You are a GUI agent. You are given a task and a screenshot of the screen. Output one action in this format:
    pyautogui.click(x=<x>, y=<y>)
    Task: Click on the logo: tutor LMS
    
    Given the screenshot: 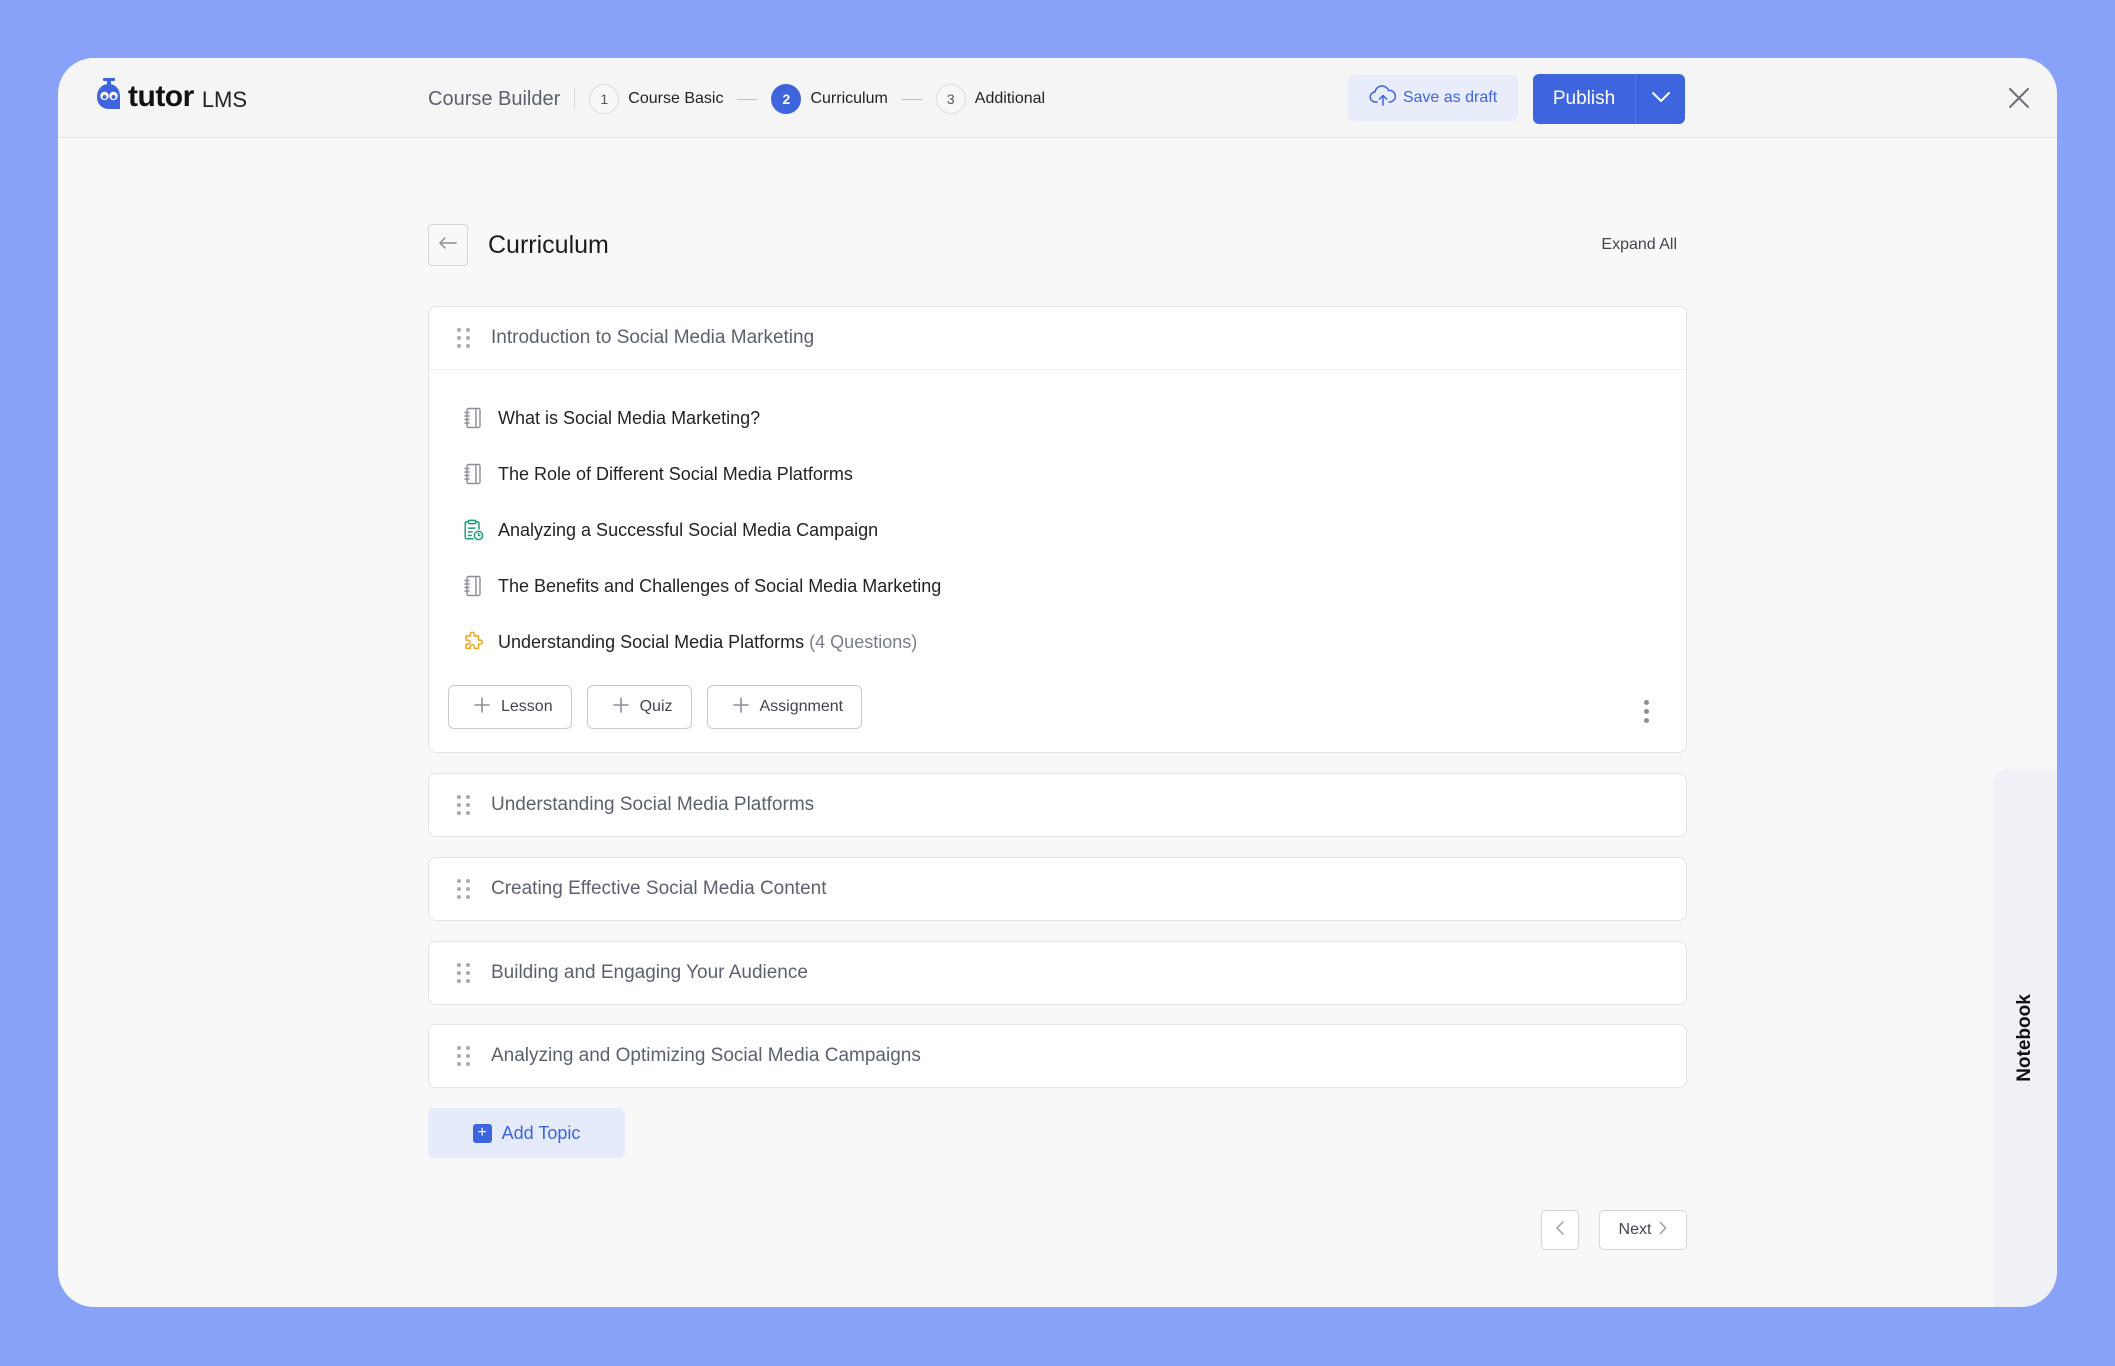 What is the action you would take?
    pyautogui.click(x=171, y=96)
    